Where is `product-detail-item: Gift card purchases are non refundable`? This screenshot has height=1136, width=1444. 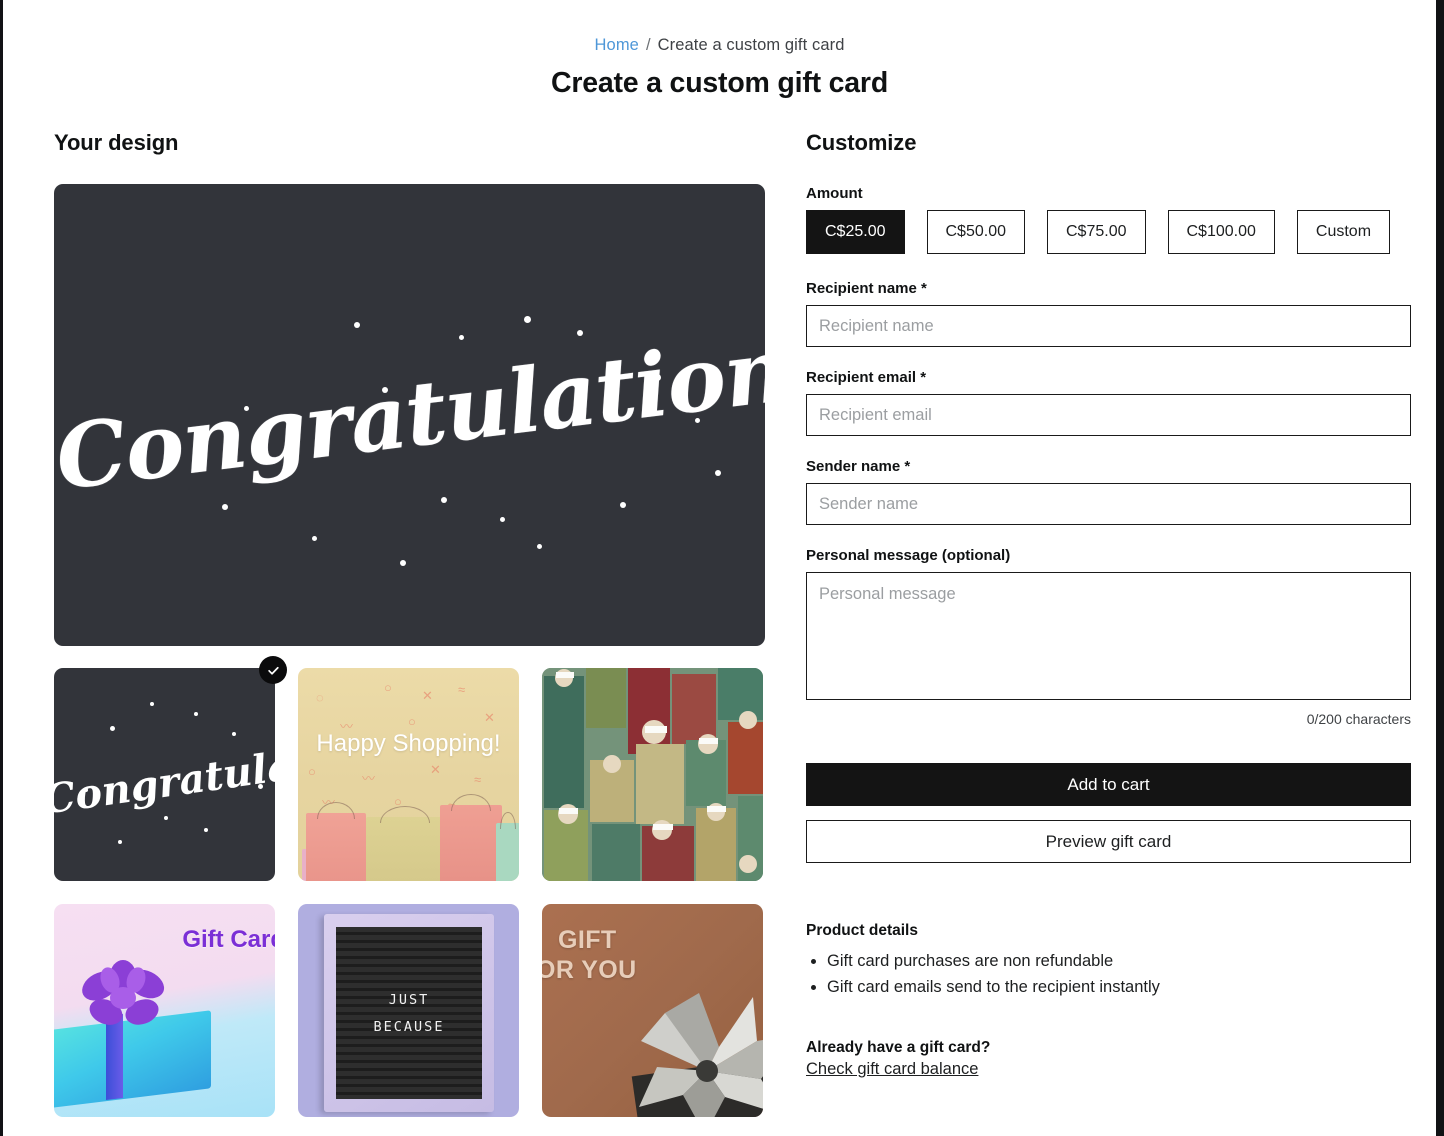
product-detail-item: Gift card purchases are non refundable is located at coordinates (1119, 961).